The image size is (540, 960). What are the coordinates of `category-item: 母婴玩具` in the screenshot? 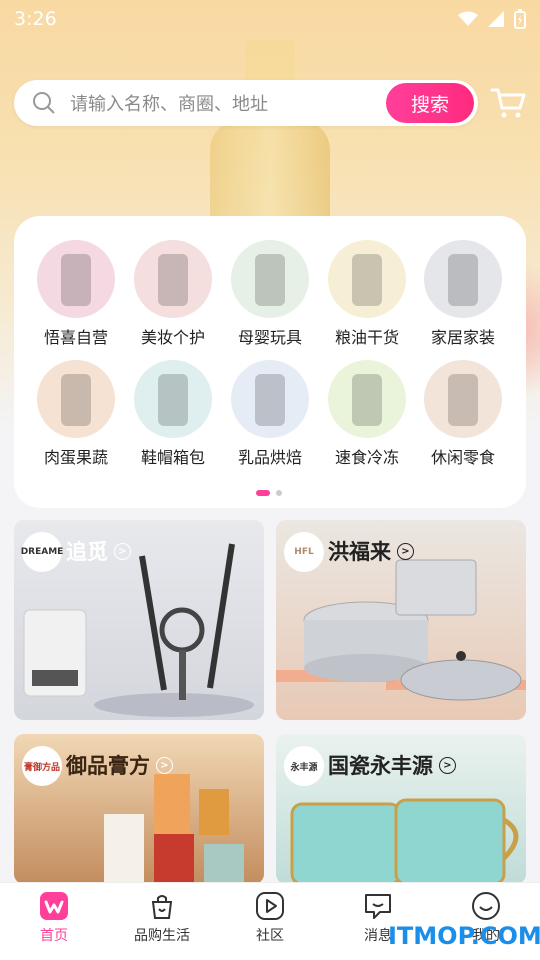 It's located at (270, 294).